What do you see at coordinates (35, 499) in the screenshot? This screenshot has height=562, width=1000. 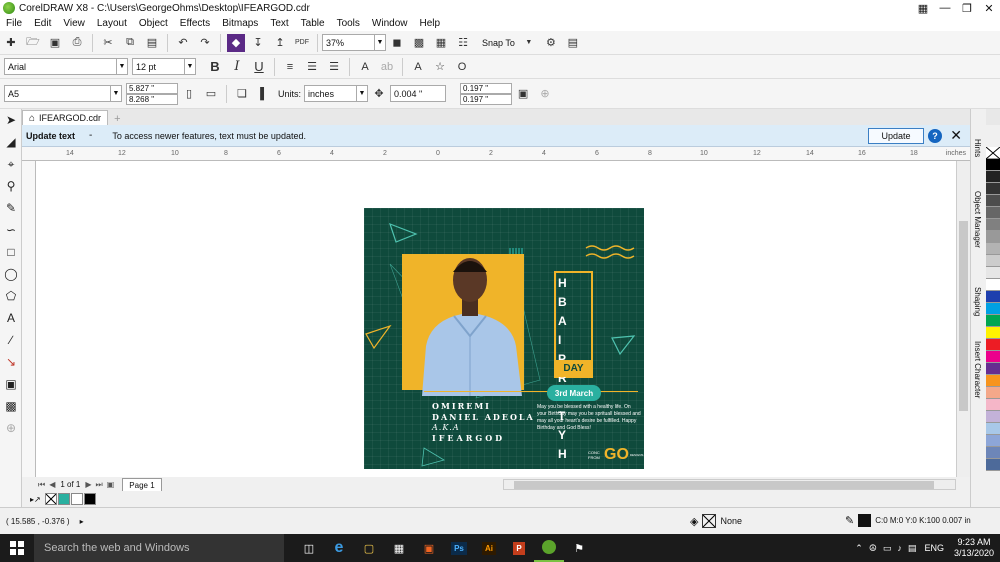 I see `palette-arrow-icon: ▸↗` at bounding box center [35, 499].